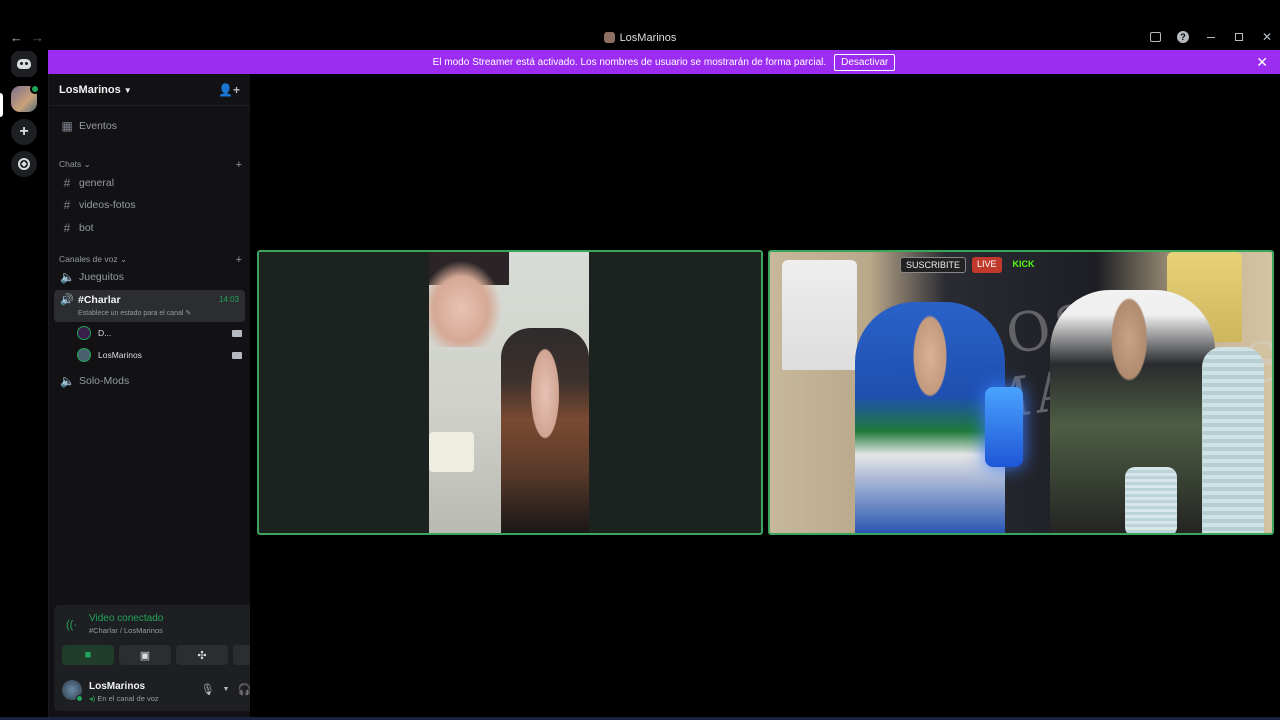 The image size is (1280, 720). What do you see at coordinates (149, 205) in the screenshot?
I see `channel-videos-fotos: # videos-fotos` at bounding box center [149, 205].